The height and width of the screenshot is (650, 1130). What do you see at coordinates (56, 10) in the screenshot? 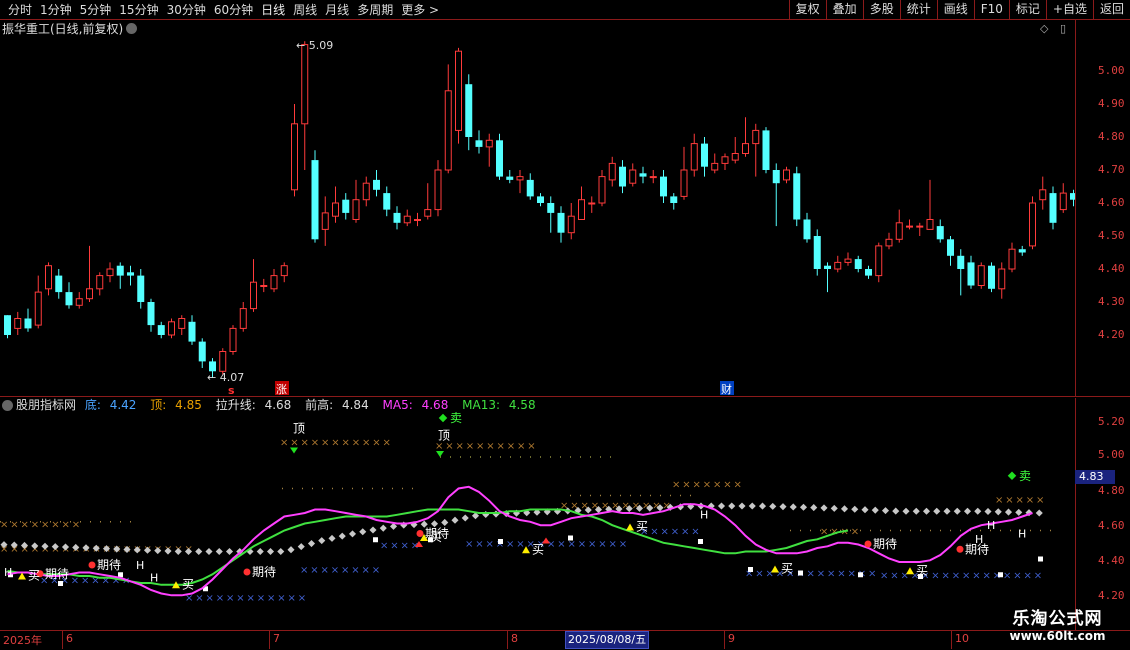
I see `tab-1min: 1分钟` at bounding box center [56, 10].